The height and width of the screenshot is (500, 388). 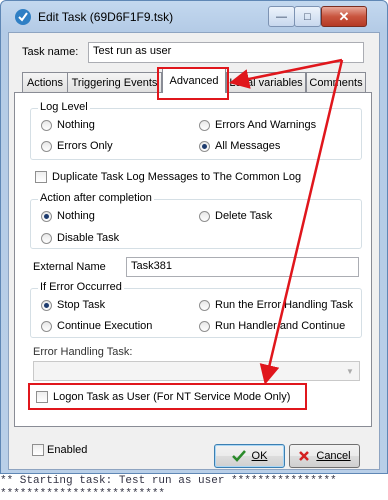 I want to click on arrow-to-logon-checkbox, so click(x=301, y=222).